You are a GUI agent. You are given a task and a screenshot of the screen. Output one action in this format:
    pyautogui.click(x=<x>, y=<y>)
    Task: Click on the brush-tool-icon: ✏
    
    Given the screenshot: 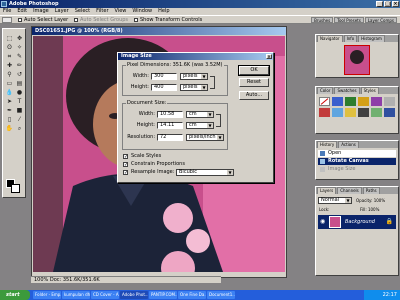 What is the action you would take?
    pyautogui.click(x=19, y=66)
    